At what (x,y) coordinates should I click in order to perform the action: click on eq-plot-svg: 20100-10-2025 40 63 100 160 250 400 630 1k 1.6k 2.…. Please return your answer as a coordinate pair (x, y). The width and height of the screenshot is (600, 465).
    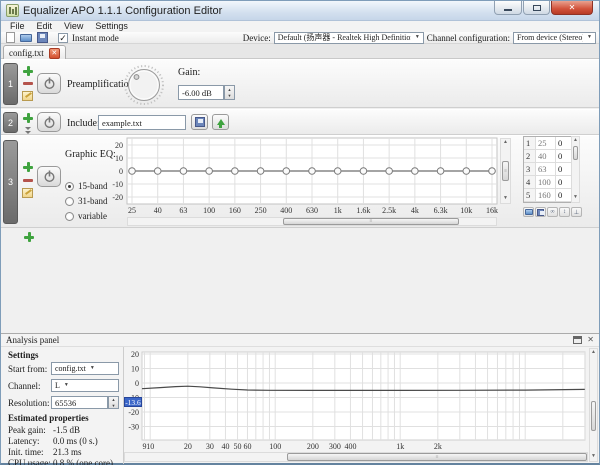
    Looking at the image, I should click on (307, 175).